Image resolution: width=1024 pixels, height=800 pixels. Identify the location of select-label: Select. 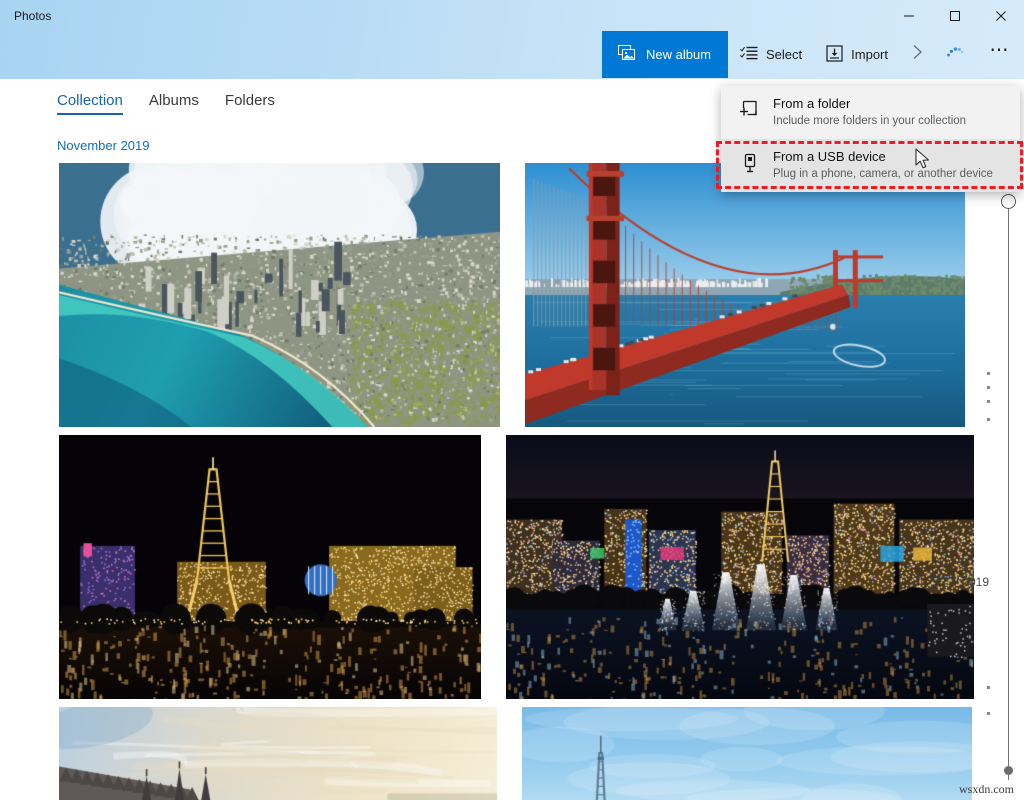
(784, 54).